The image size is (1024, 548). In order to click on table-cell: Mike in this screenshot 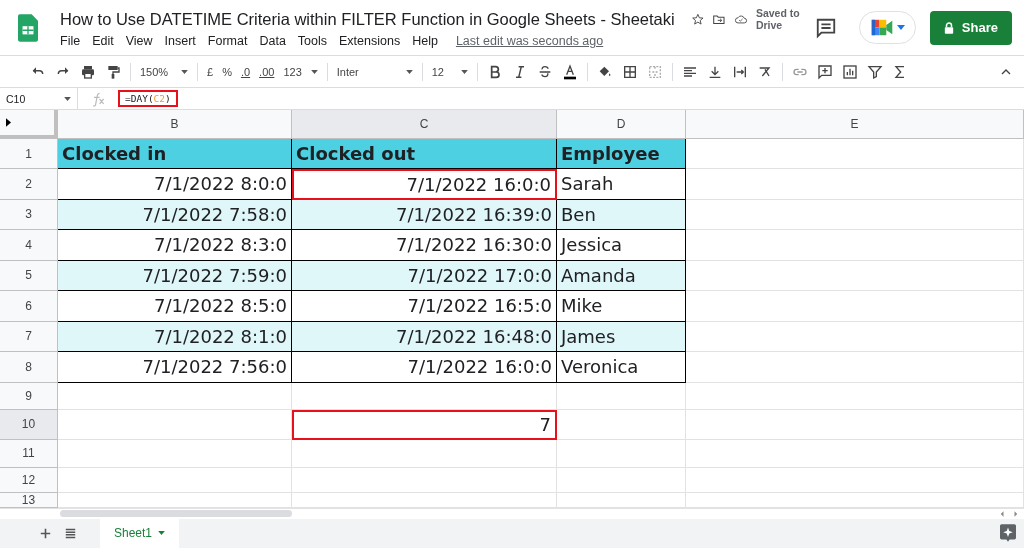, I will do `click(621, 306)`.